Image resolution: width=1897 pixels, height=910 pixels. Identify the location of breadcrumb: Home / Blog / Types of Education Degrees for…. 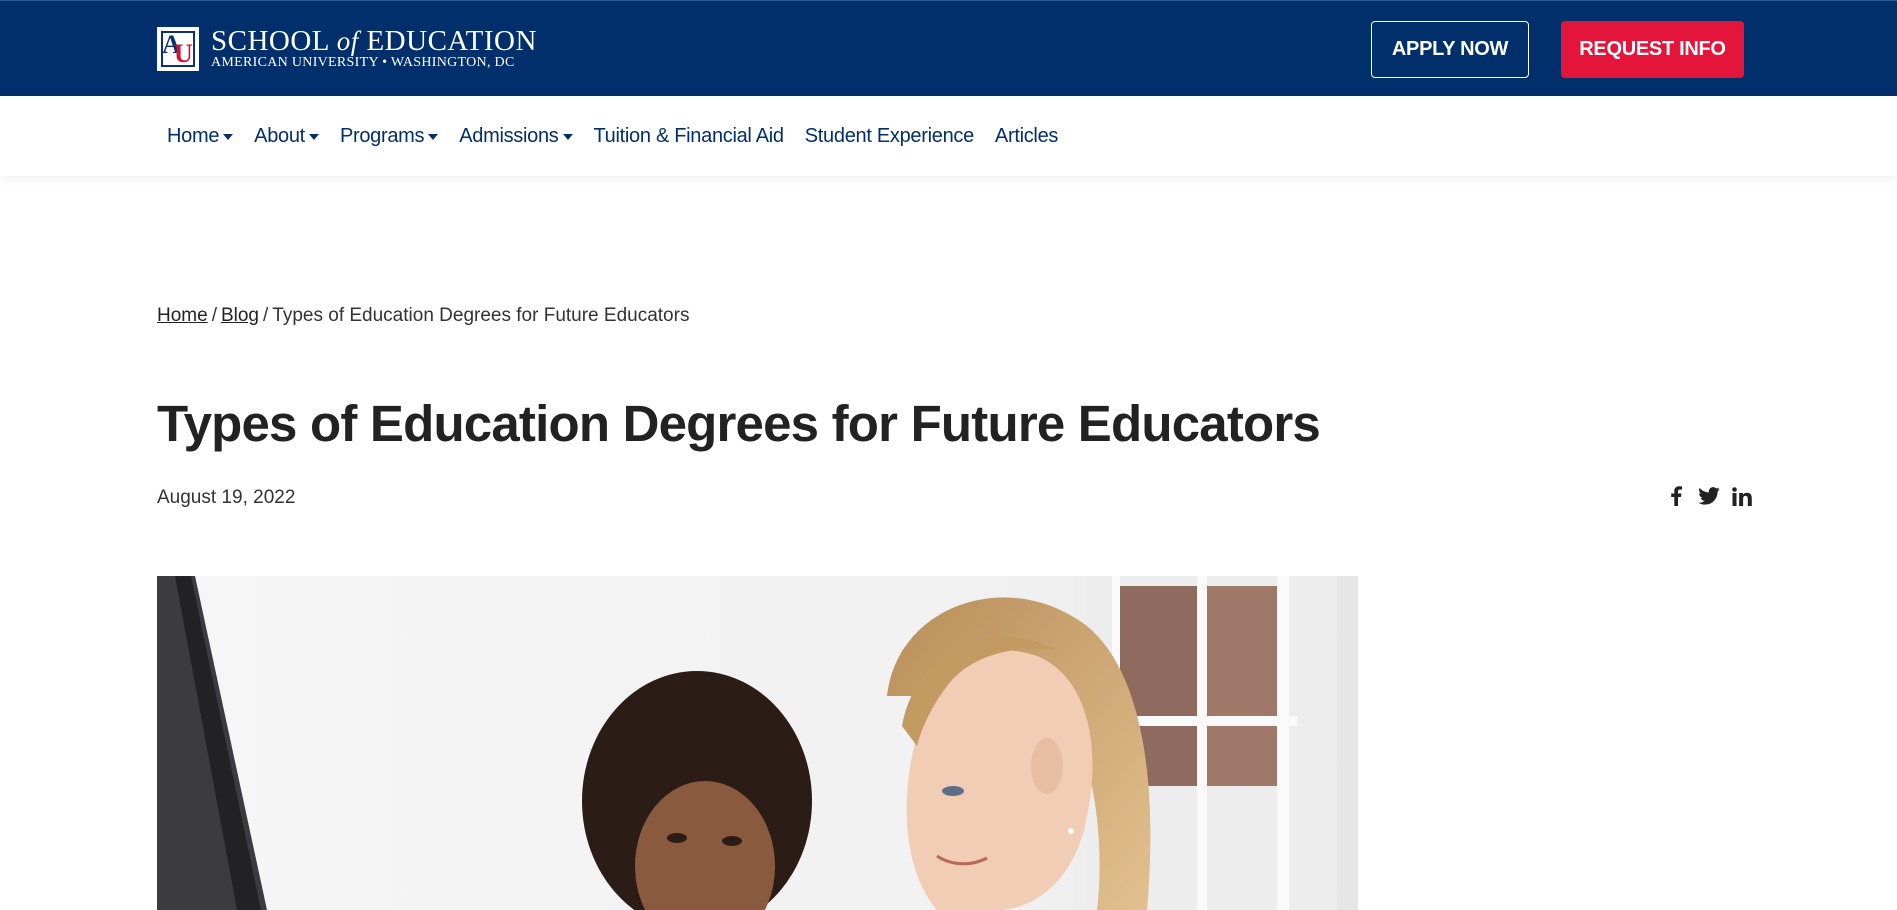
(423, 316).